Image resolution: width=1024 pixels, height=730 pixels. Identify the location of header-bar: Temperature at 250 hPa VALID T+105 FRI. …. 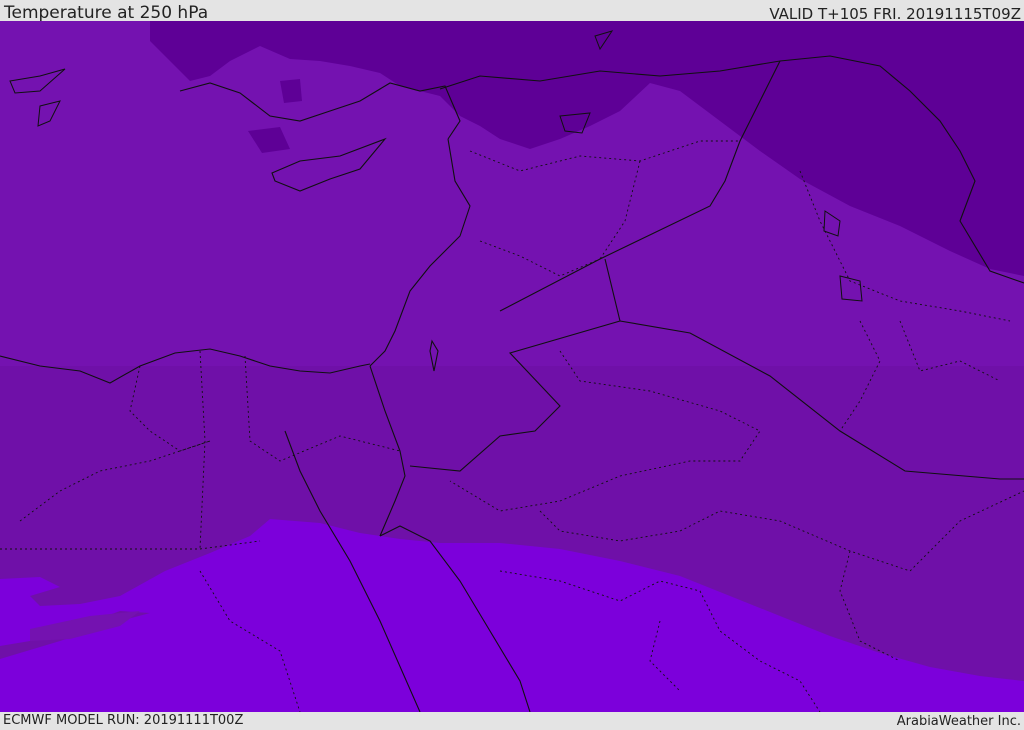
(512, 11).